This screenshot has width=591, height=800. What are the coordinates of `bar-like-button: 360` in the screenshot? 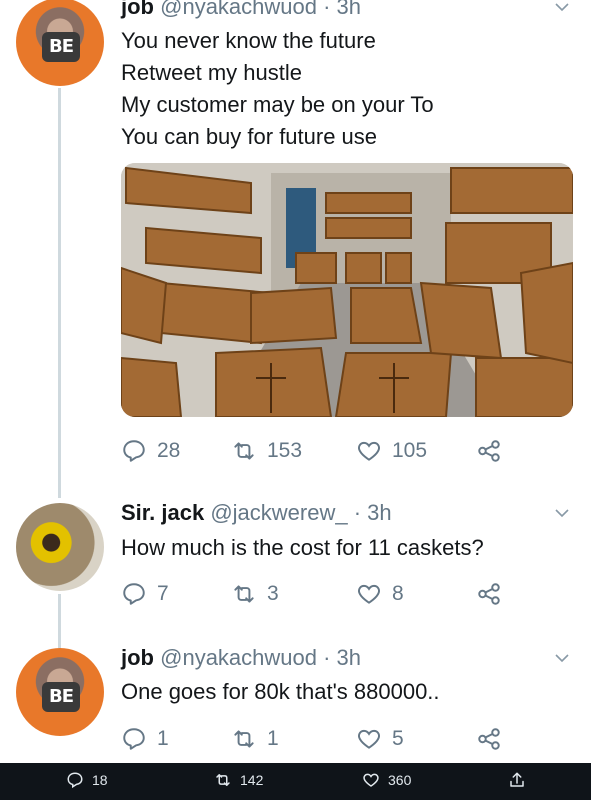 It's located at (386, 780).